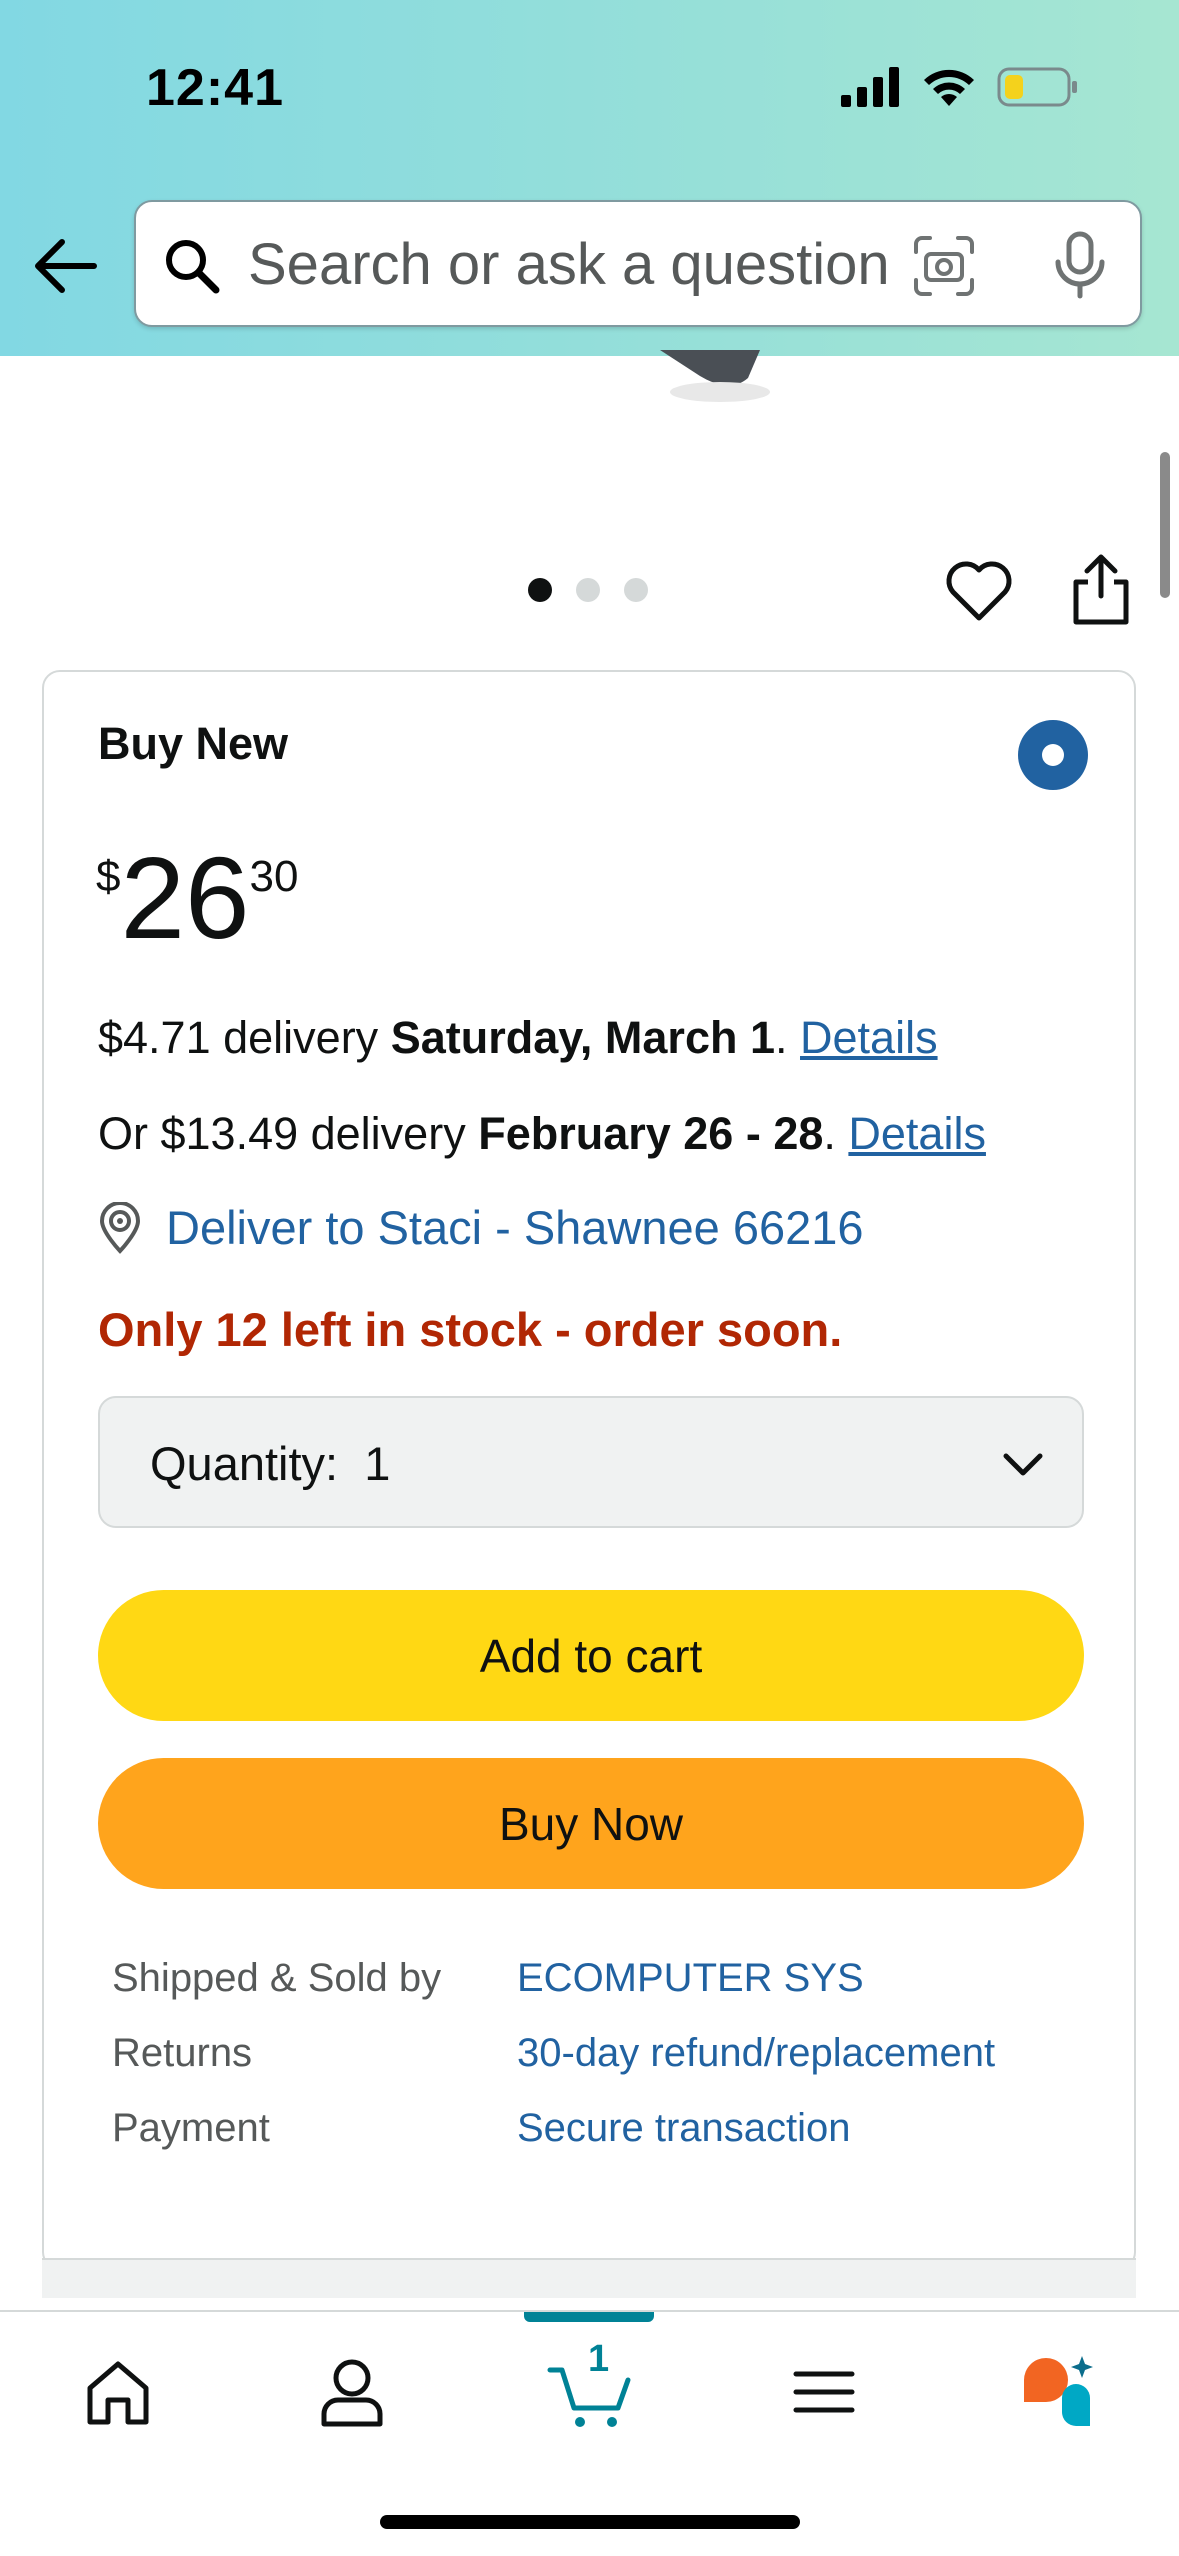  Describe the element at coordinates (590, 2522) in the screenshot. I see `home-indicator` at that location.